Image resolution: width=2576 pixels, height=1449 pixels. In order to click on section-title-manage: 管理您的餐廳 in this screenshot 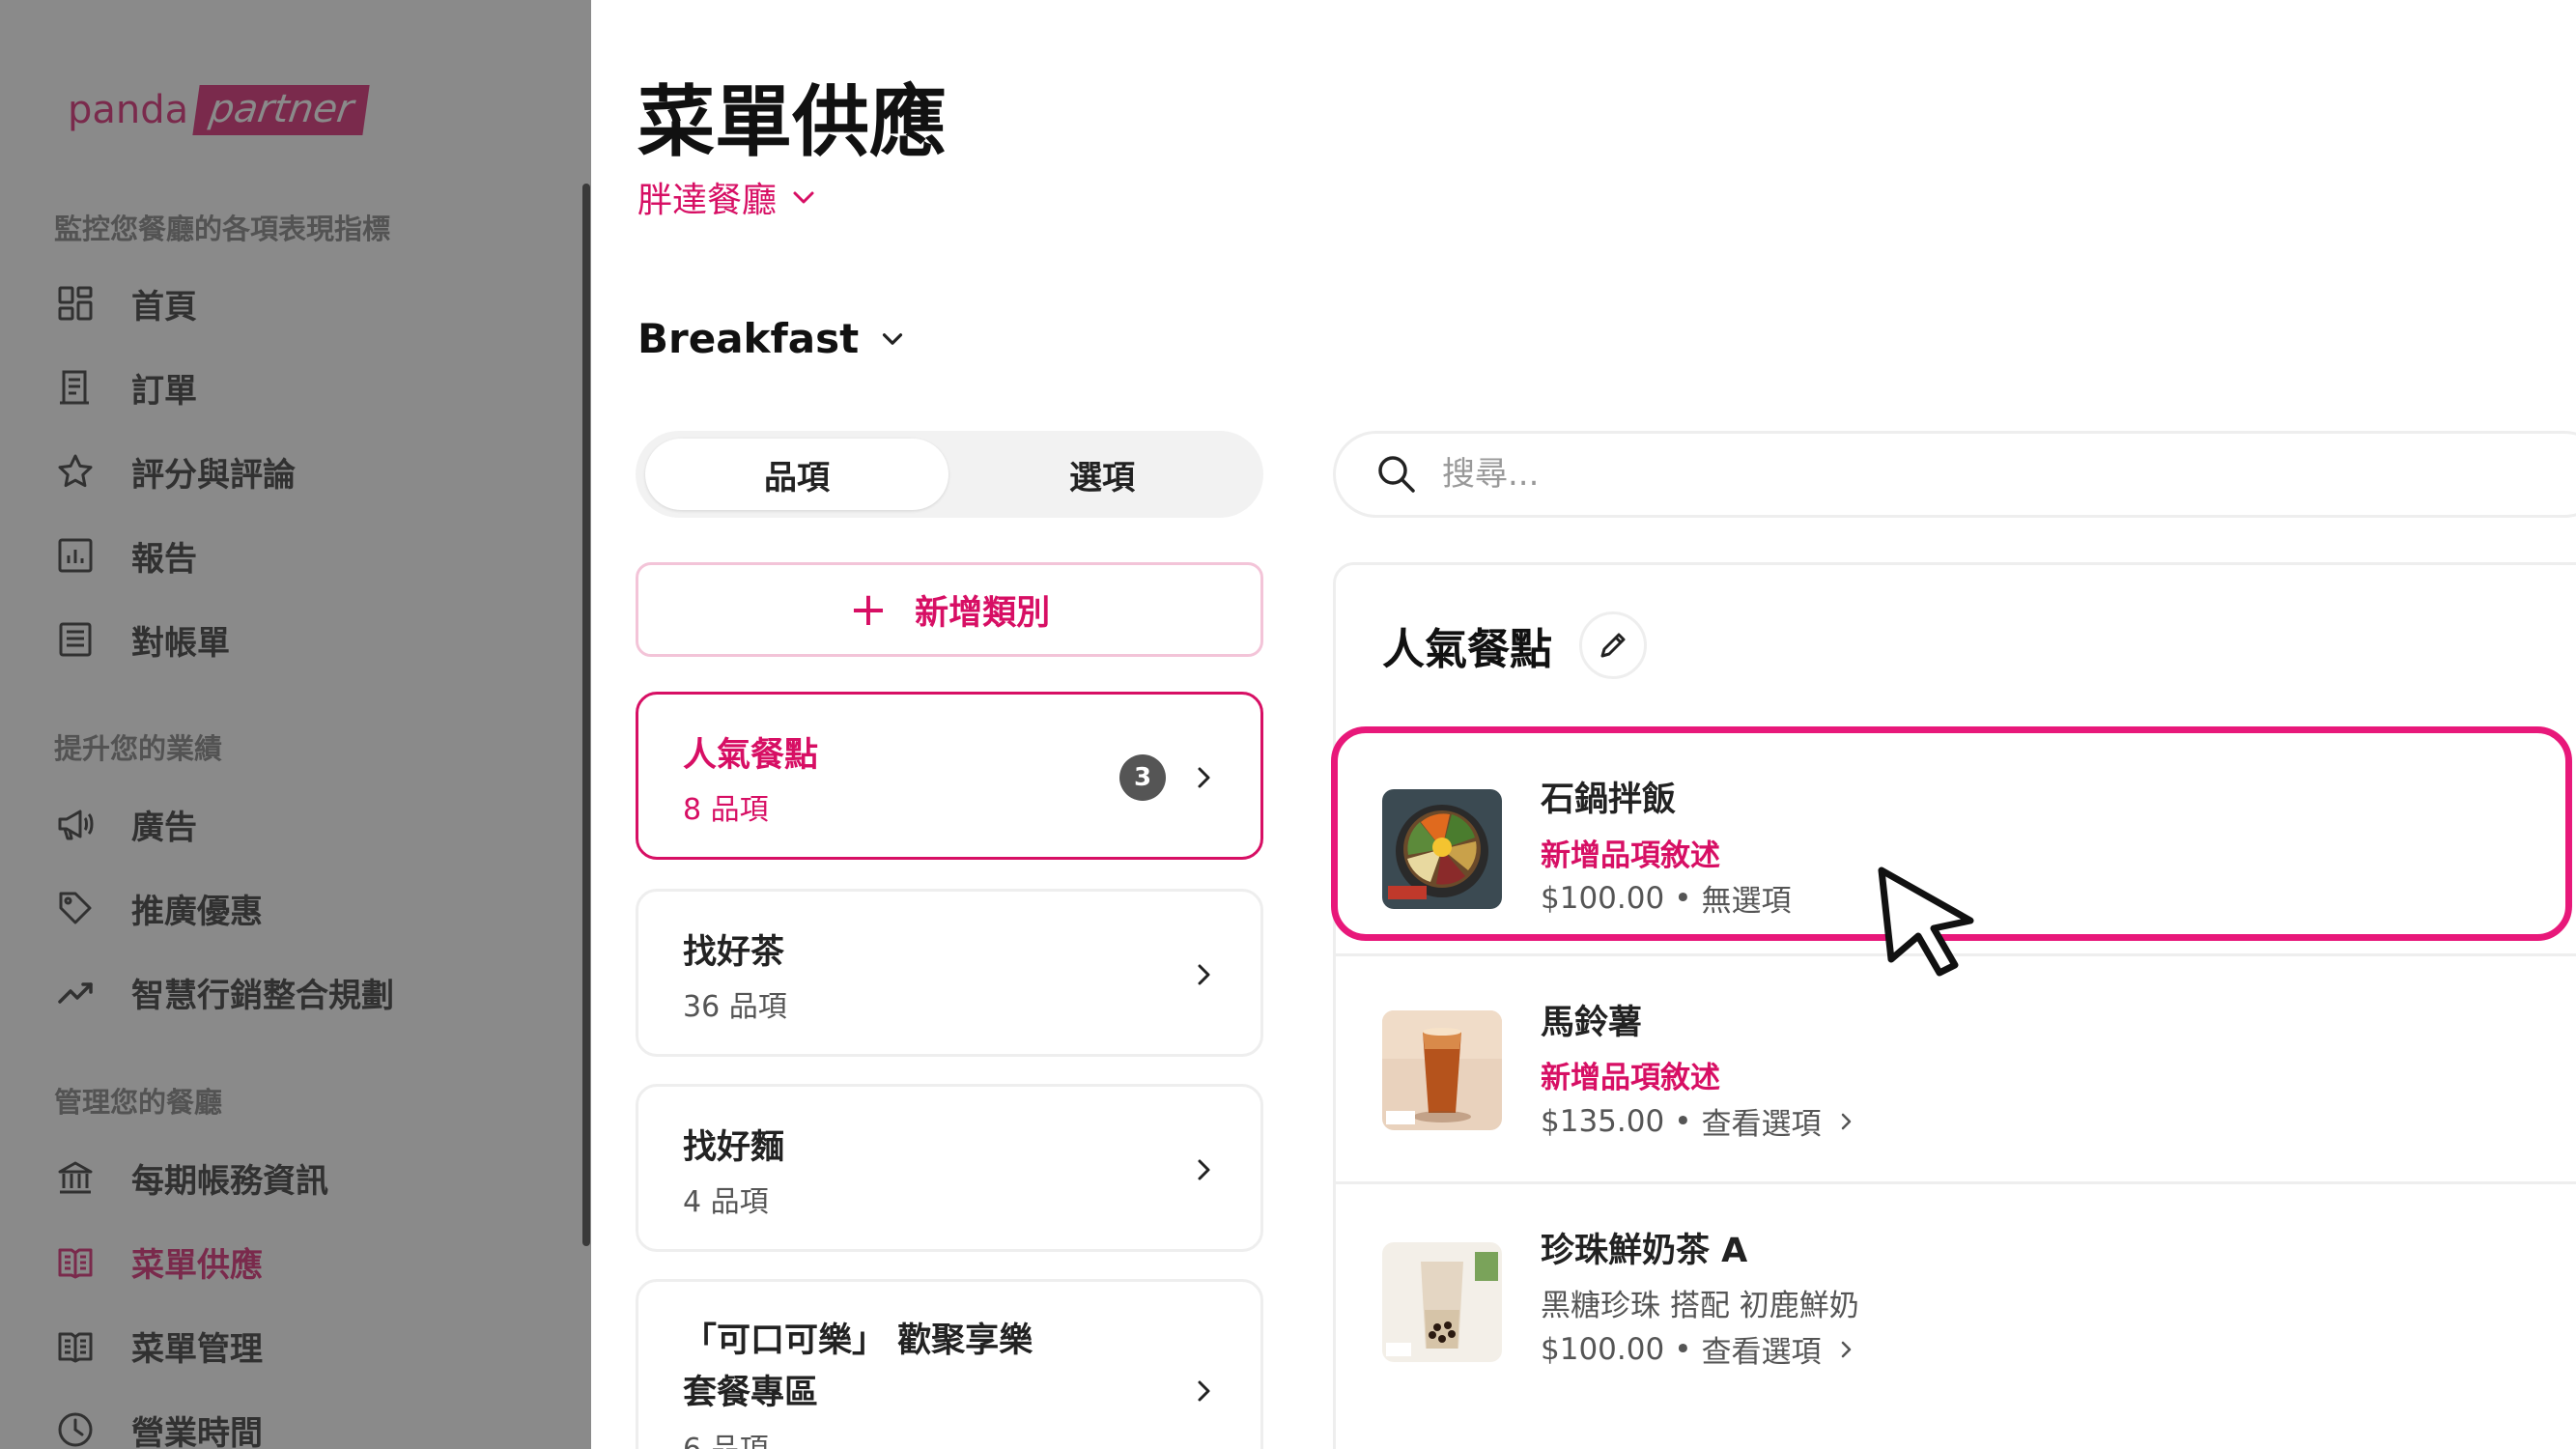, I will do `click(138, 1102)`.